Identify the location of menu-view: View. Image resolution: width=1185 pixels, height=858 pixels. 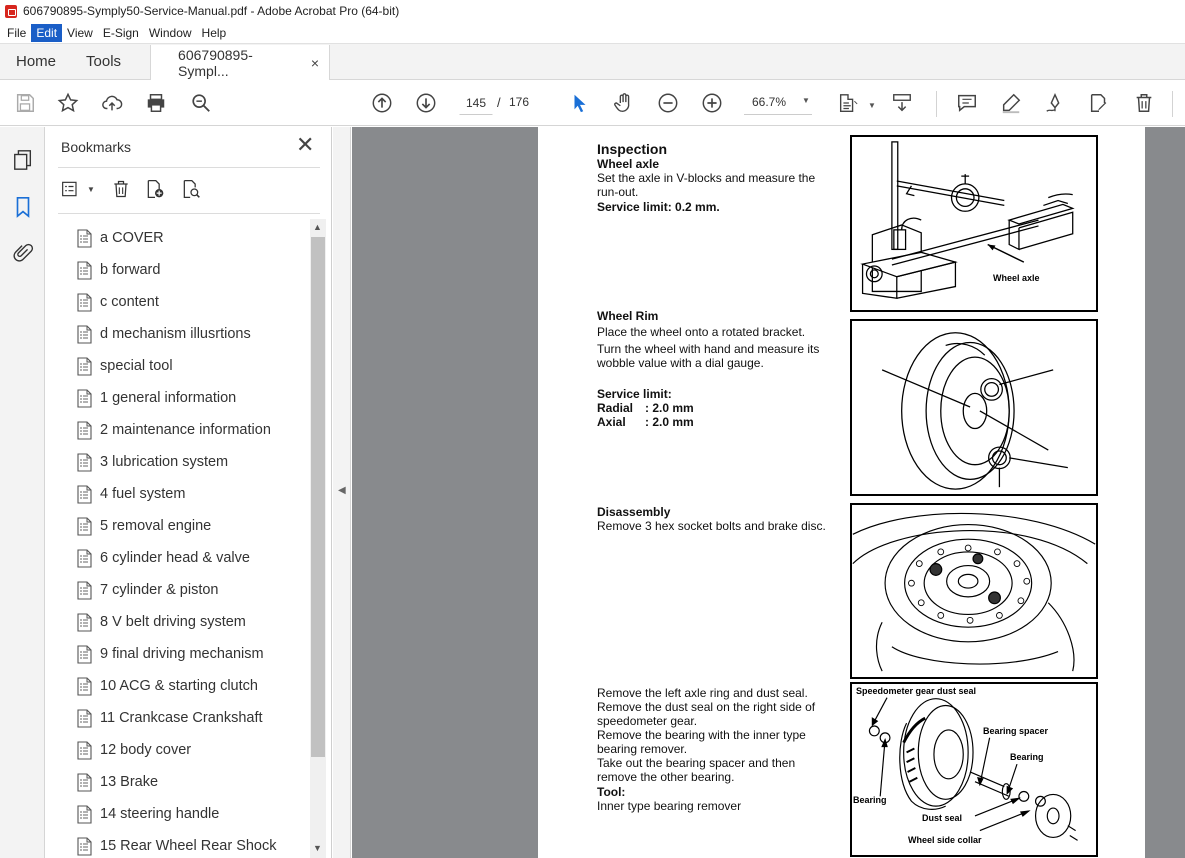
(80, 33).